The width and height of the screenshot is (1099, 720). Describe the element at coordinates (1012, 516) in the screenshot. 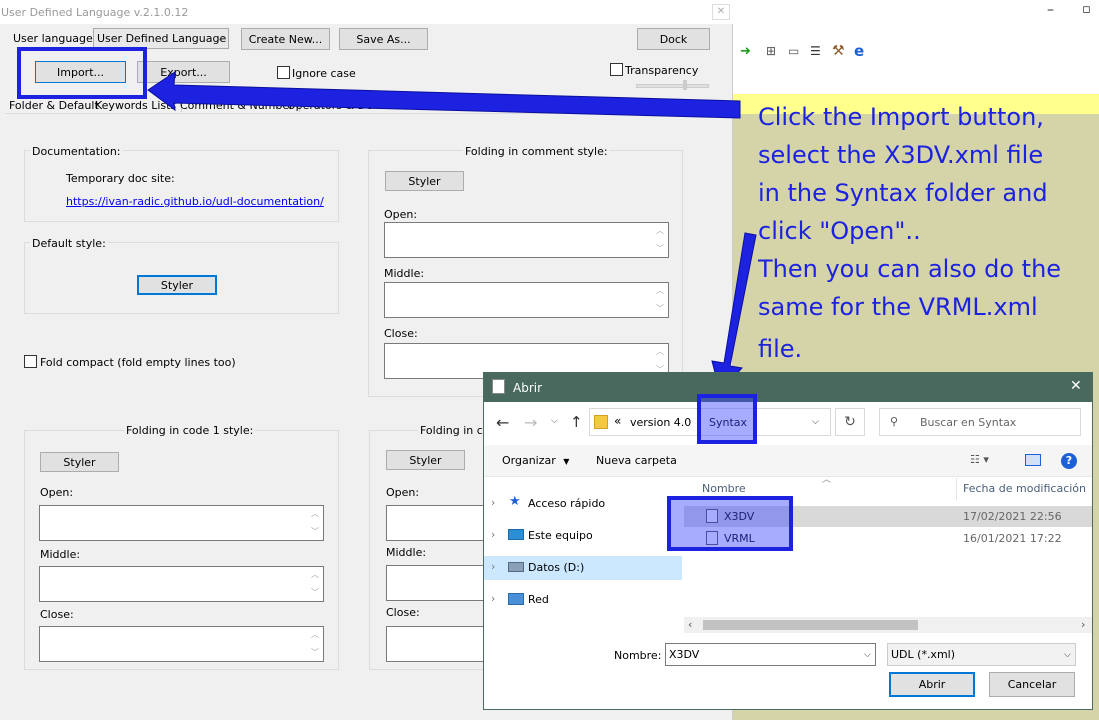

I see `file-date: 17/02/2021 22:56` at that location.